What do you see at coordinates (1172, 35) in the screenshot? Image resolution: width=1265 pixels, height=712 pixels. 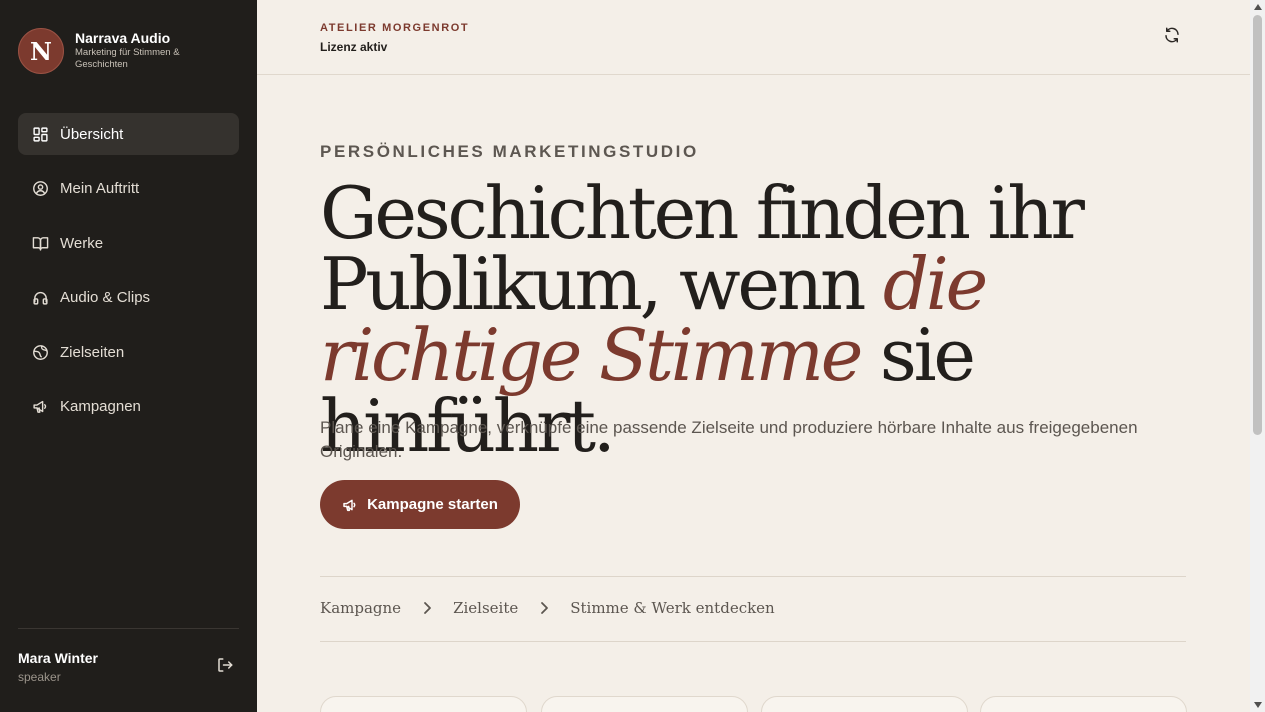 I see `refresh-icon` at bounding box center [1172, 35].